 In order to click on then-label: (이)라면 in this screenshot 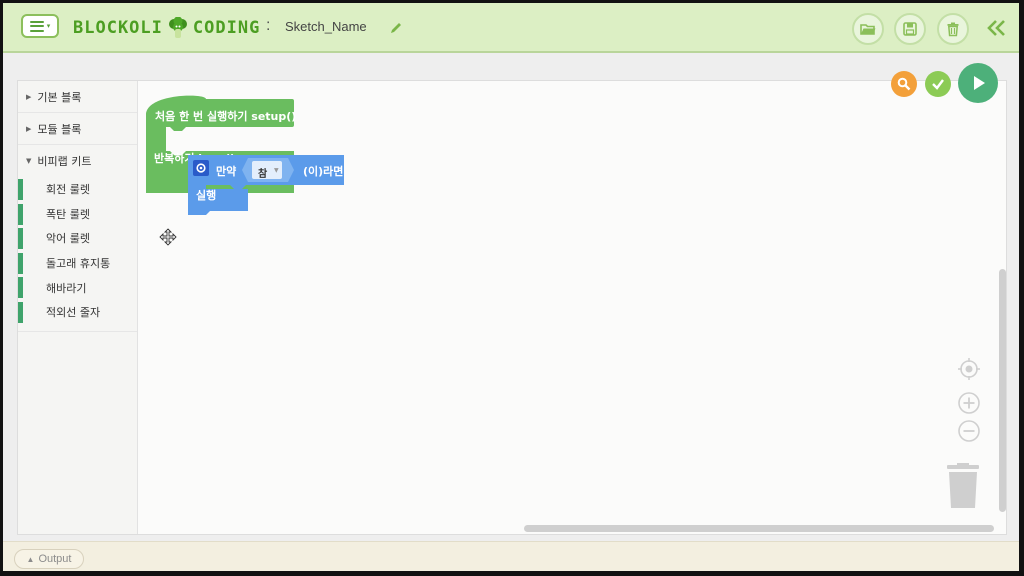, I will do `click(323, 171)`.